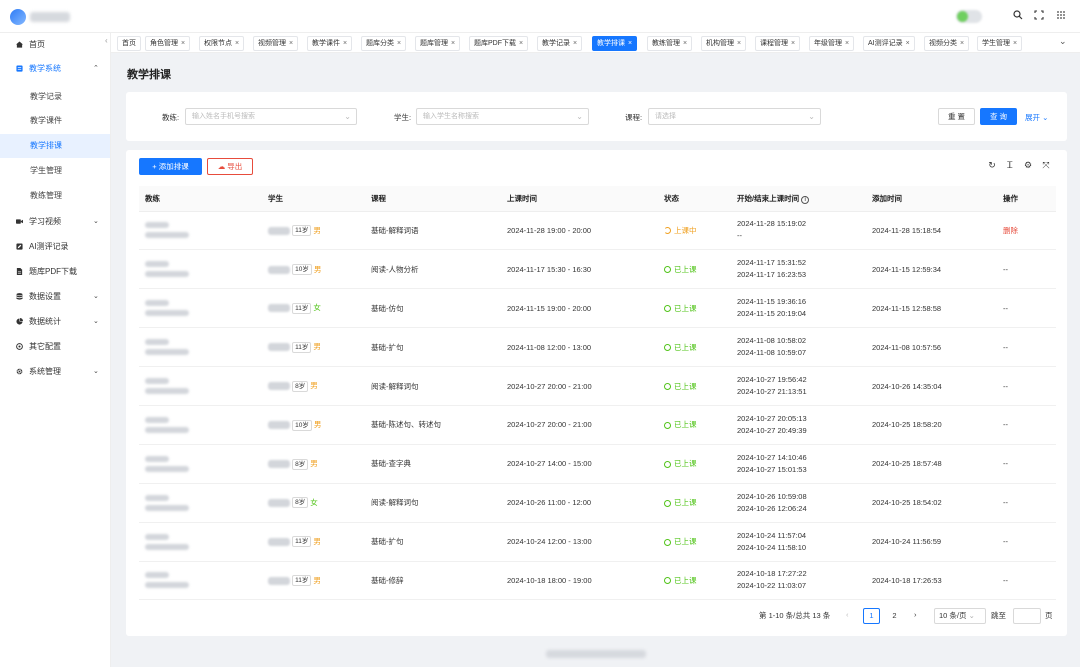 The width and height of the screenshot is (1080, 667). I want to click on tab-student-management: 学生管理 ×, so click(1000, 43).